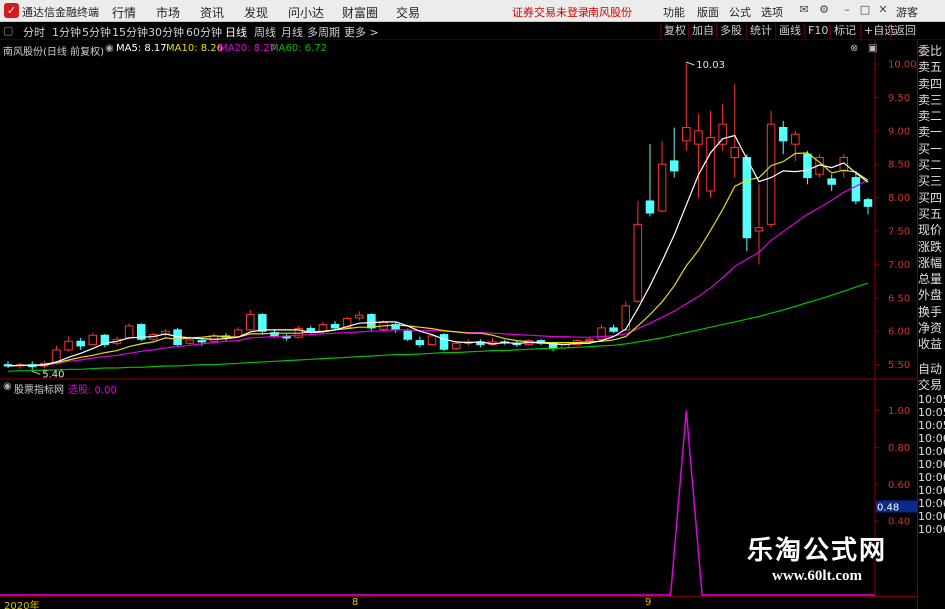  I want to click on y-tick-label: 10.00, so click(902, 65).